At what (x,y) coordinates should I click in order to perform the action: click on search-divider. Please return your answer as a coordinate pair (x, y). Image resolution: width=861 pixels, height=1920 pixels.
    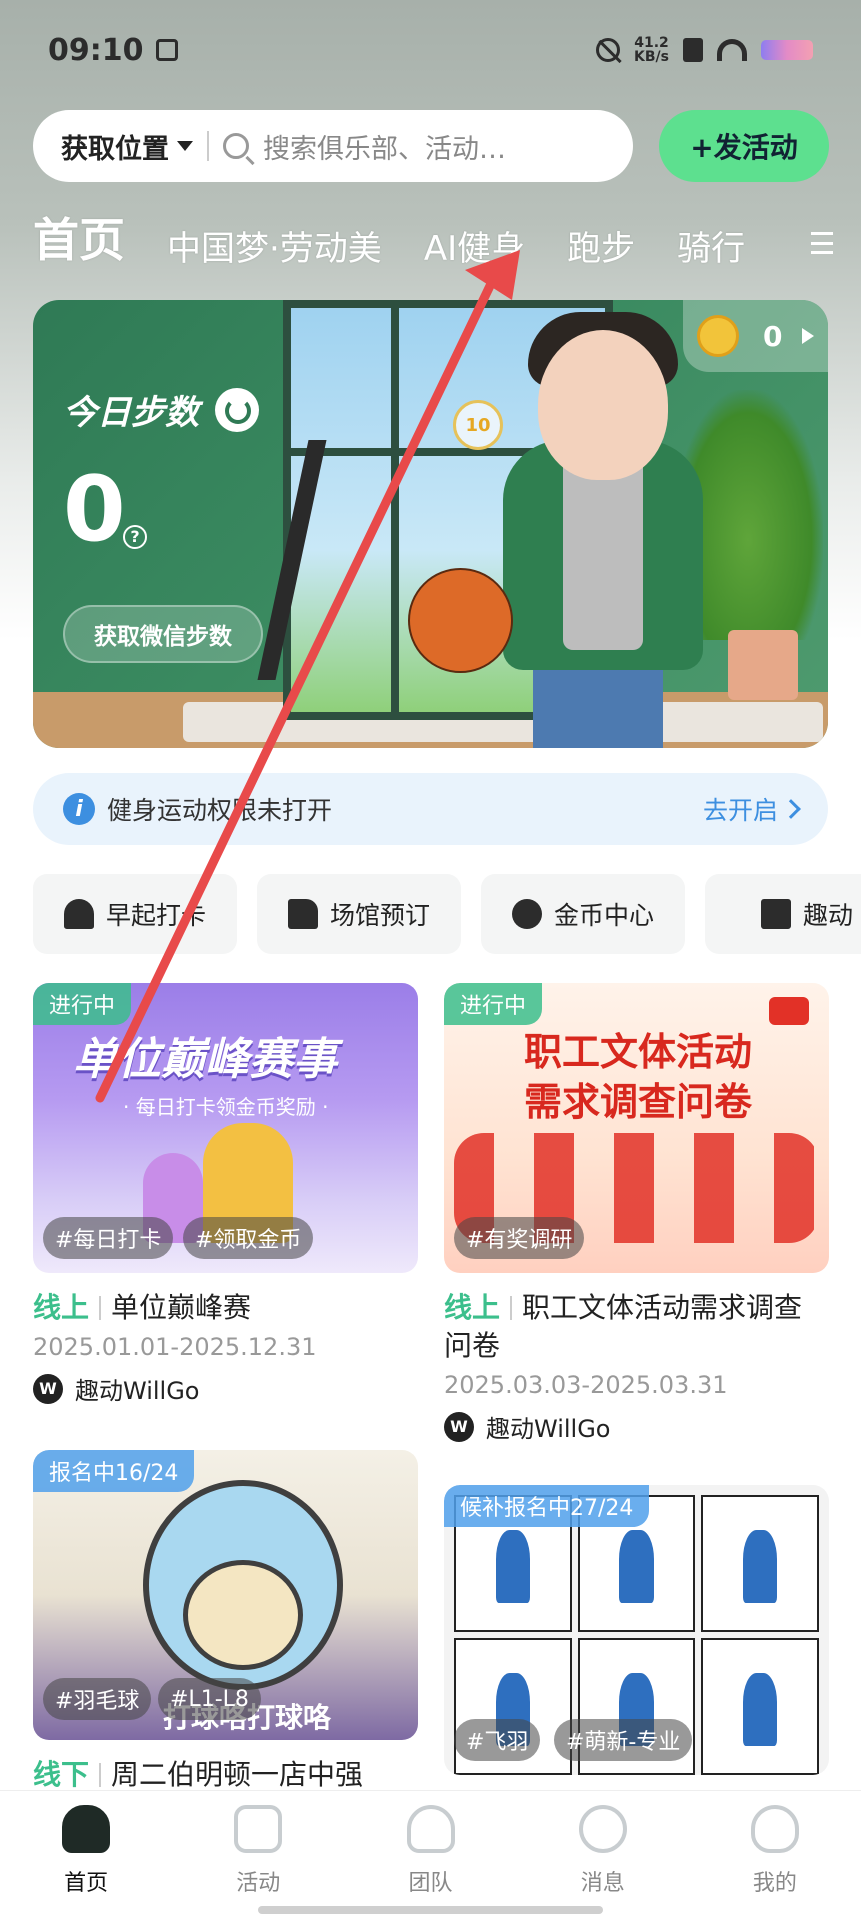
    Looking at the image, I should click on (208, 146).